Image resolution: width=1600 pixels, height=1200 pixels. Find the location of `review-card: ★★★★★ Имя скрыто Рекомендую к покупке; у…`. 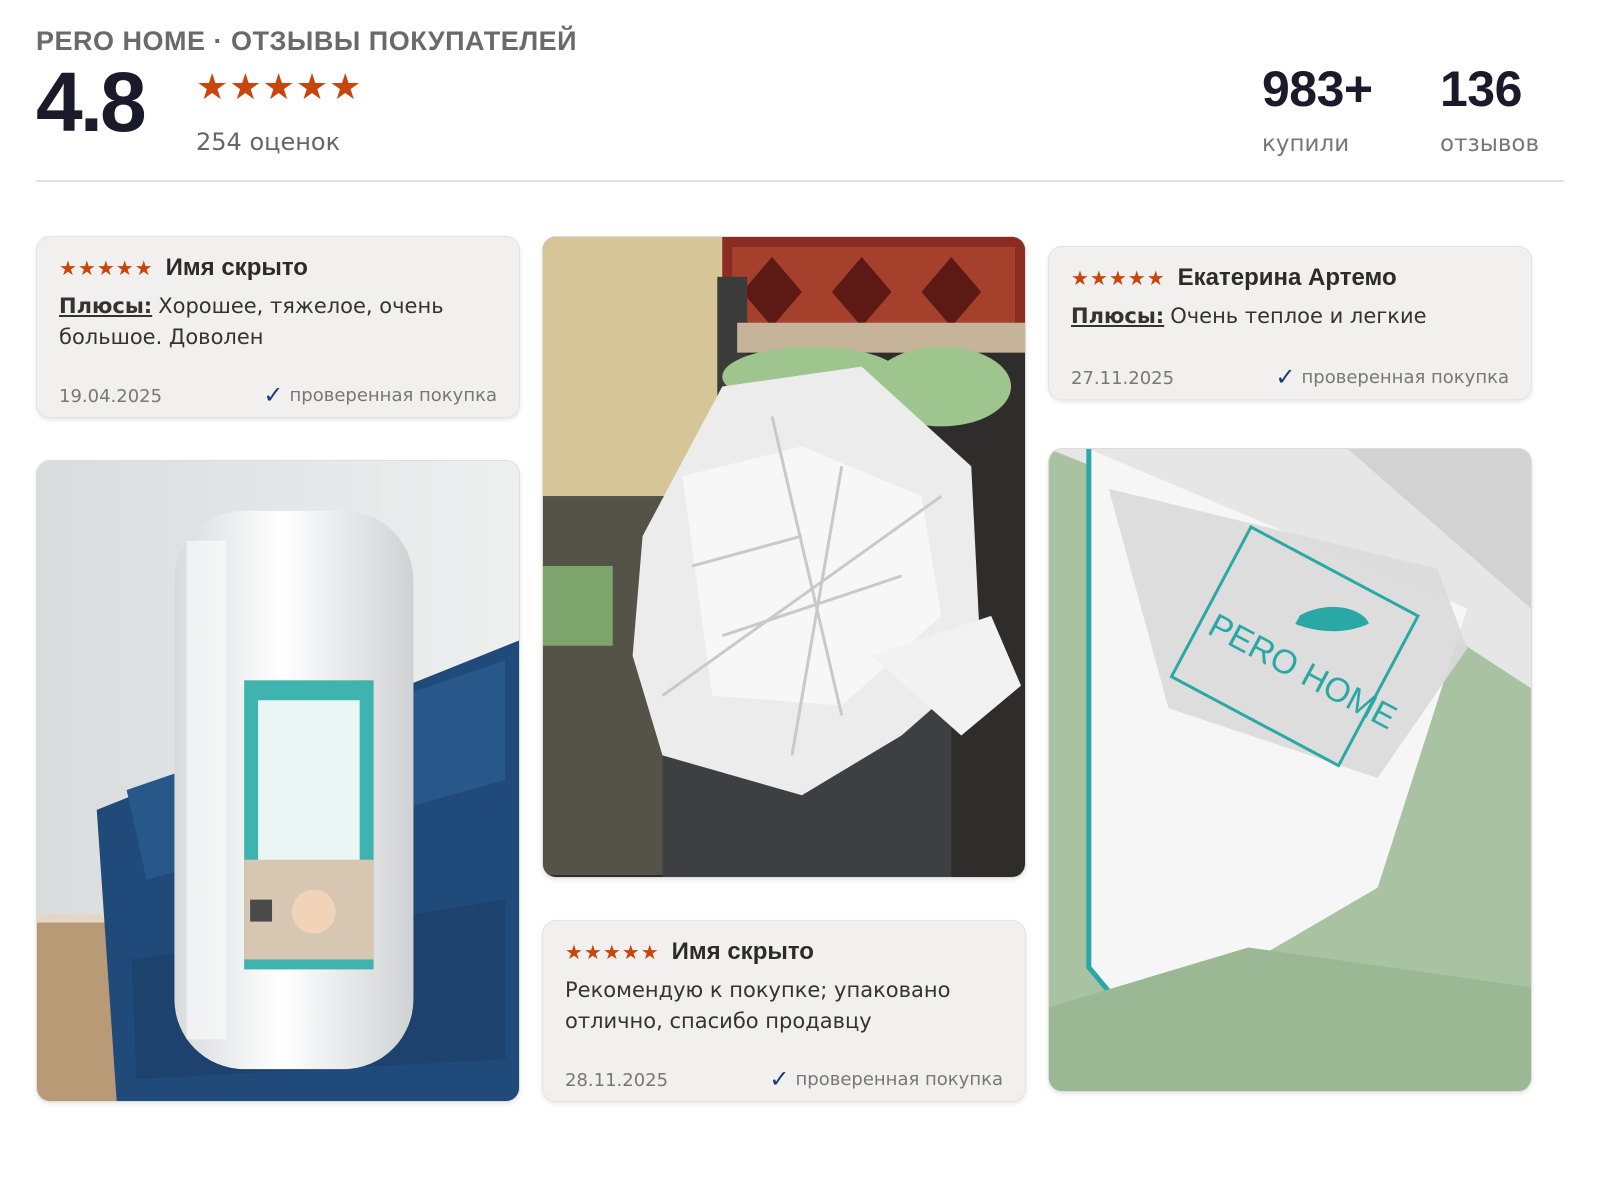

review-card: ★★★★★ Имя скрыто Рекомендую к покупке; у… is located at coordinates (784, 1011).